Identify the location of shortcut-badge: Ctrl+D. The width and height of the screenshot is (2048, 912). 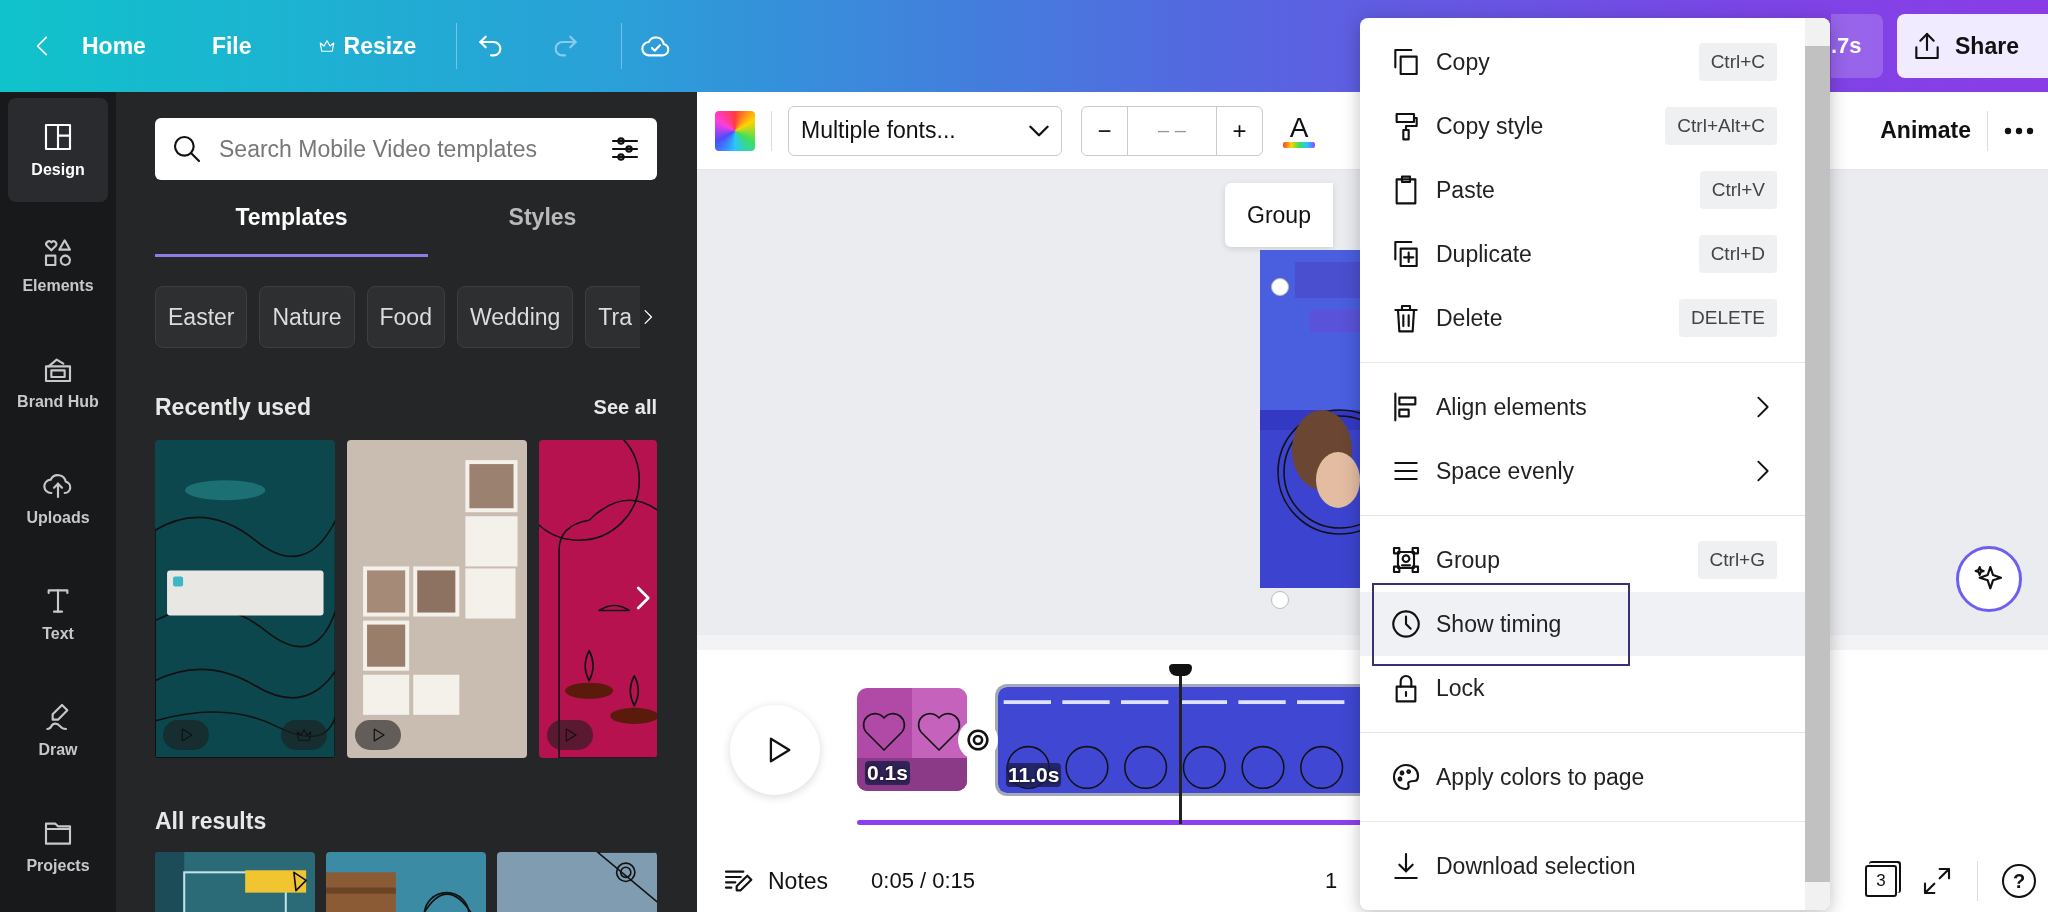
(1737, 254).